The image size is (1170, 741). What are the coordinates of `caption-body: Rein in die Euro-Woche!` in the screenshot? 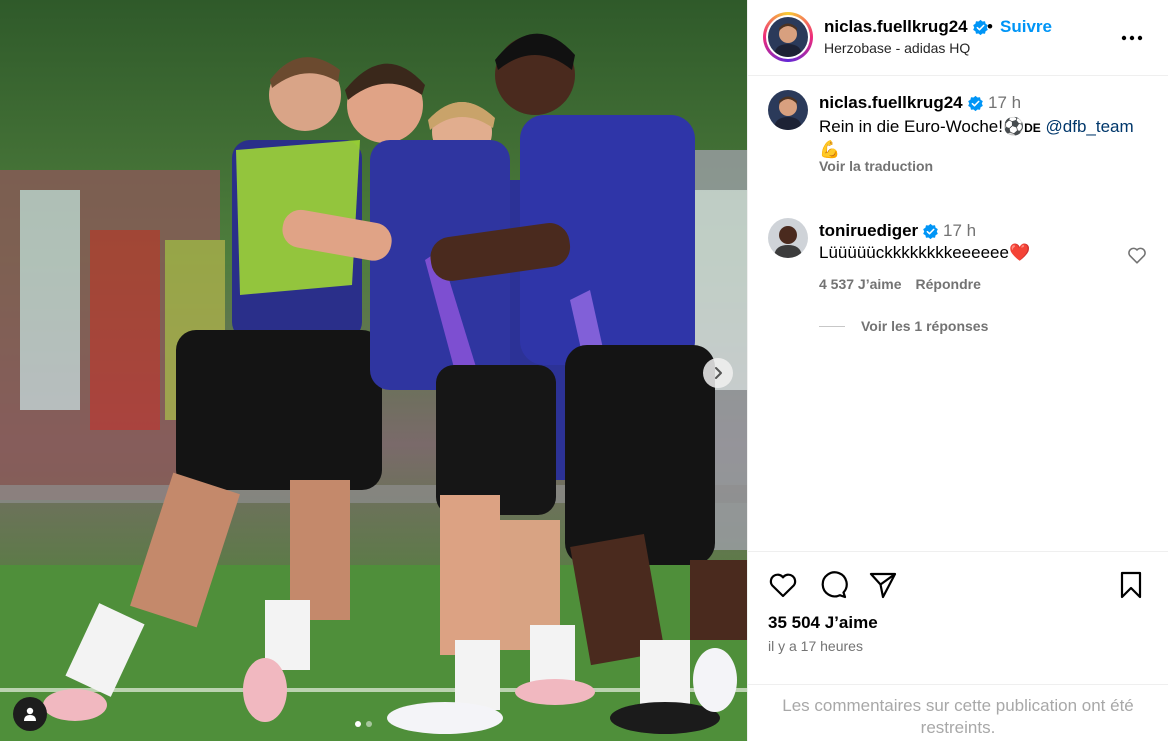 It's located at (911, 126).